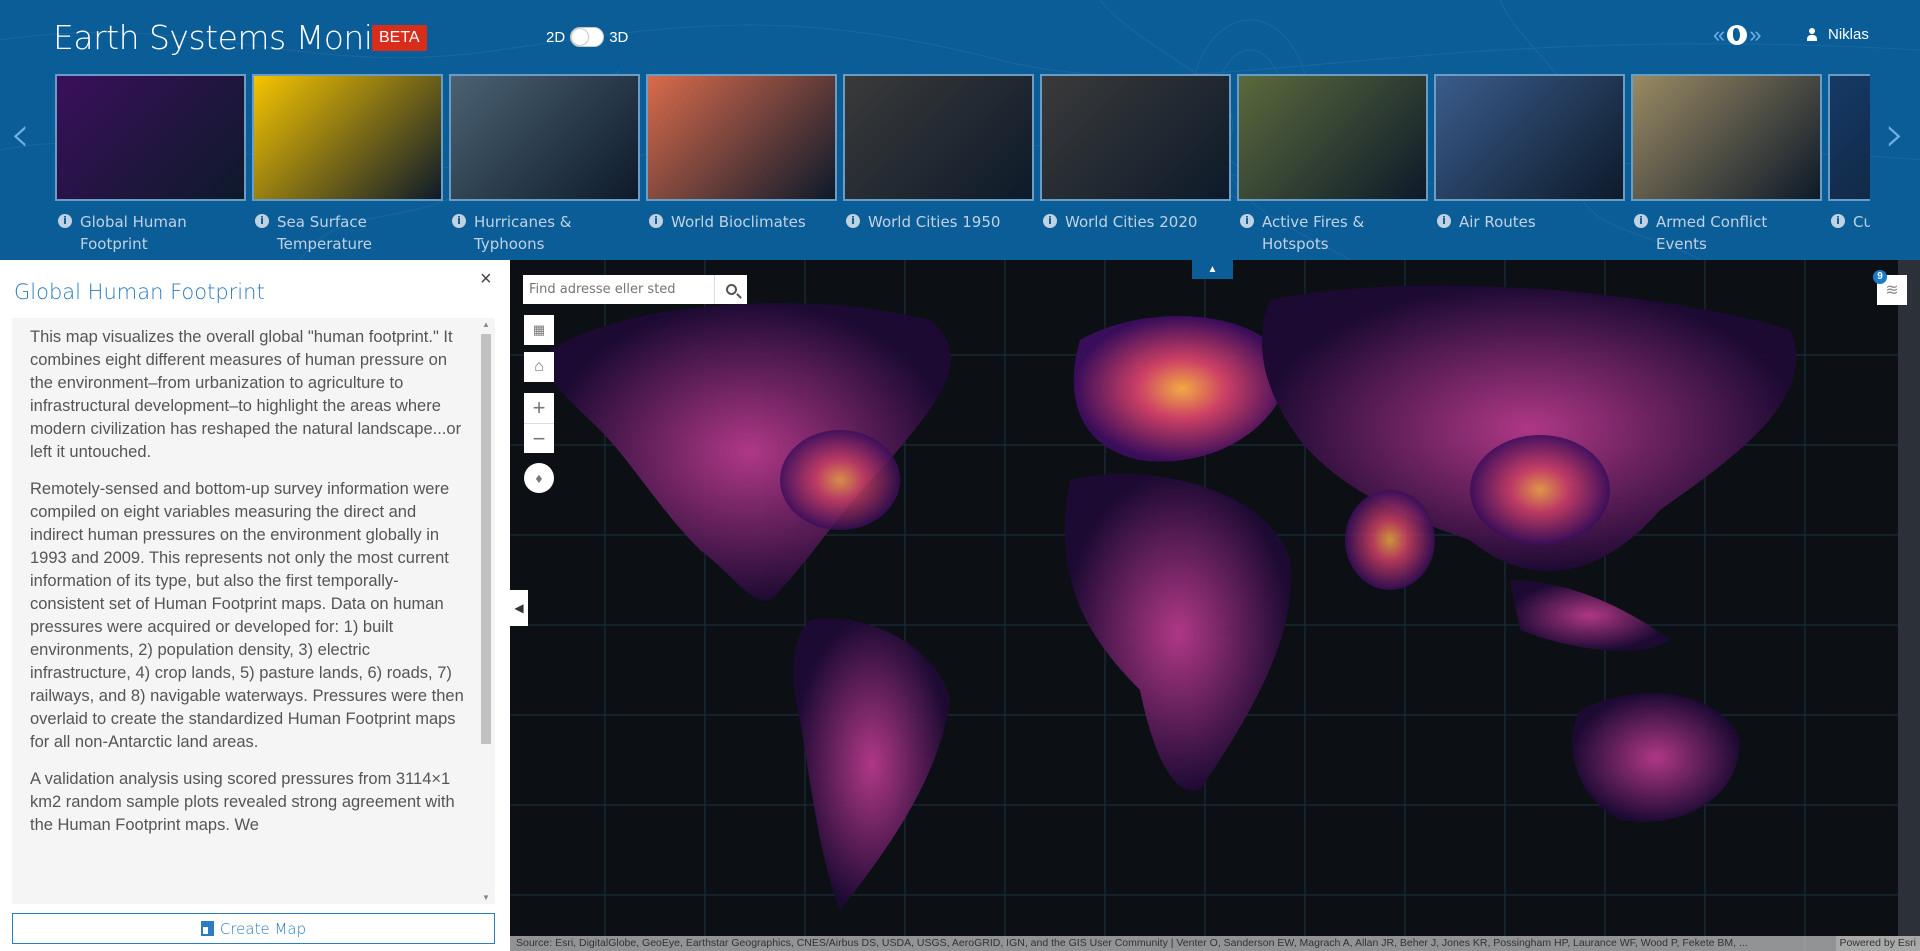  Describe the element at coordinates (486, 324) in the screenshot. I see `scroll-up-icon: ▲` at that location.